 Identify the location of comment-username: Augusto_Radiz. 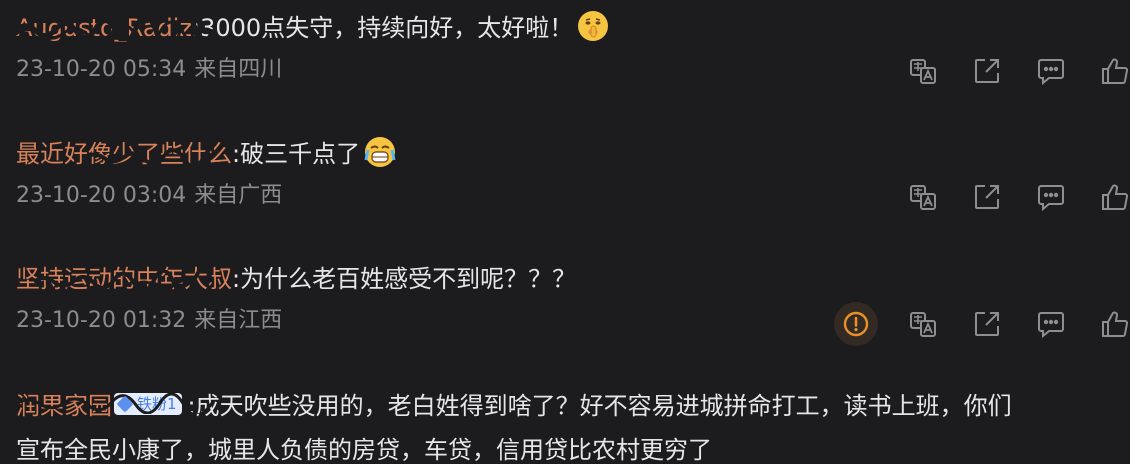
(114, 28).